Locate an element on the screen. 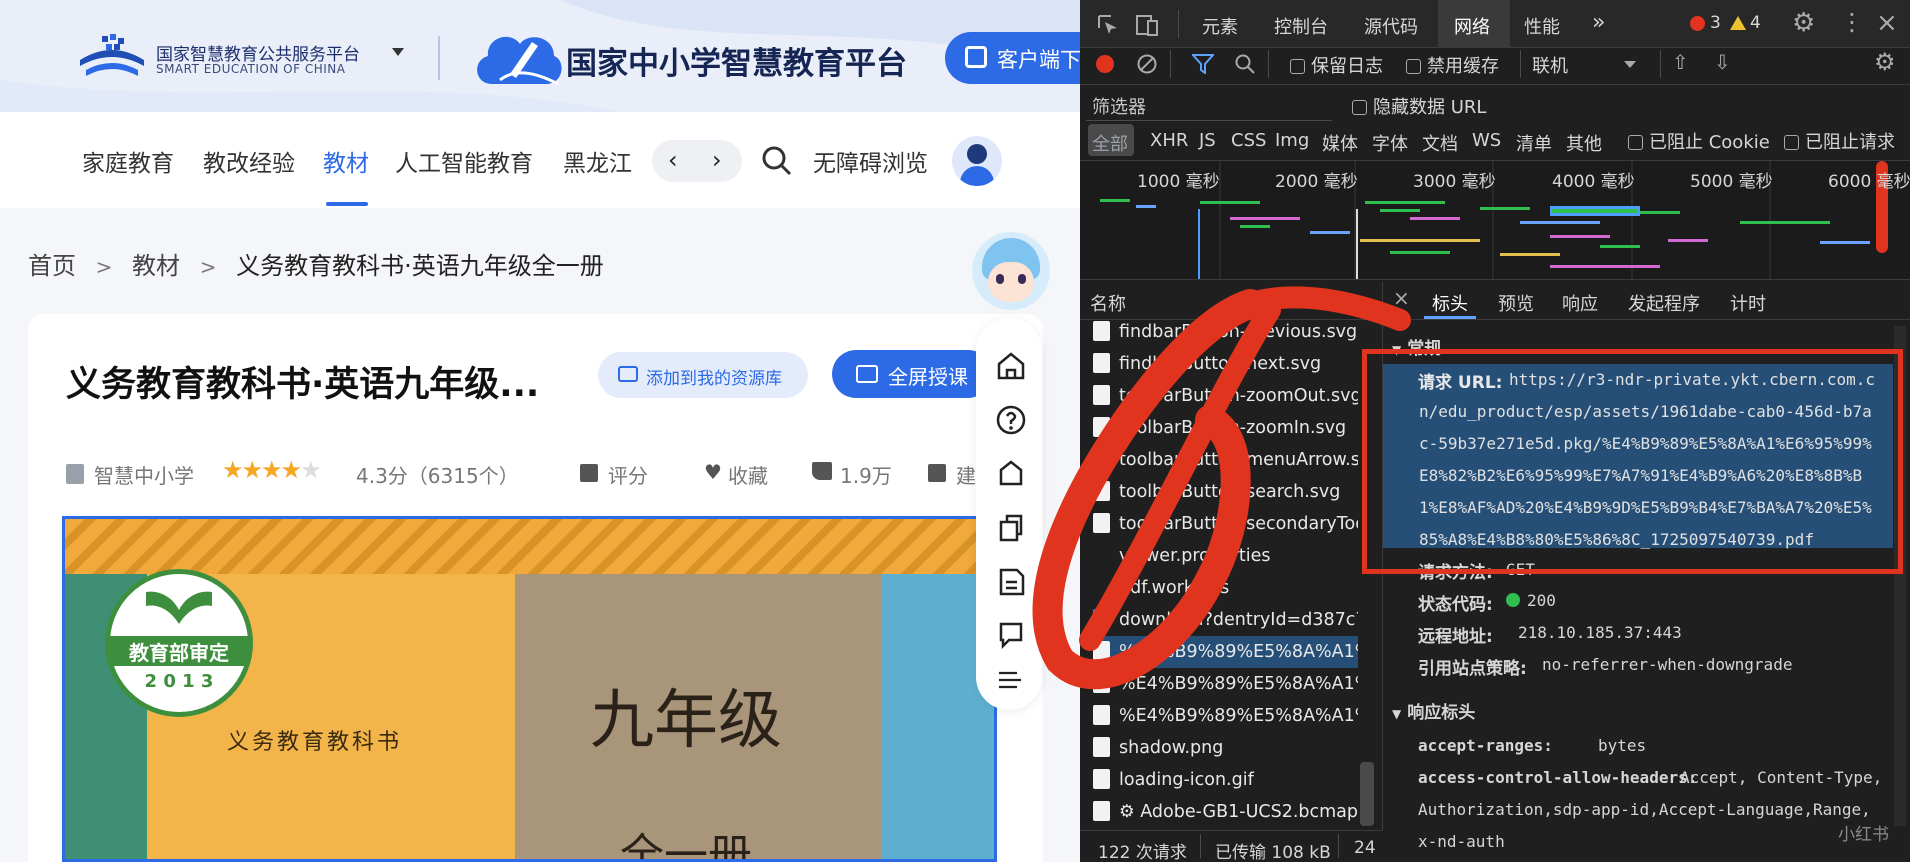  type-filter-font: 字体 is located at coordinates (1390, 143).